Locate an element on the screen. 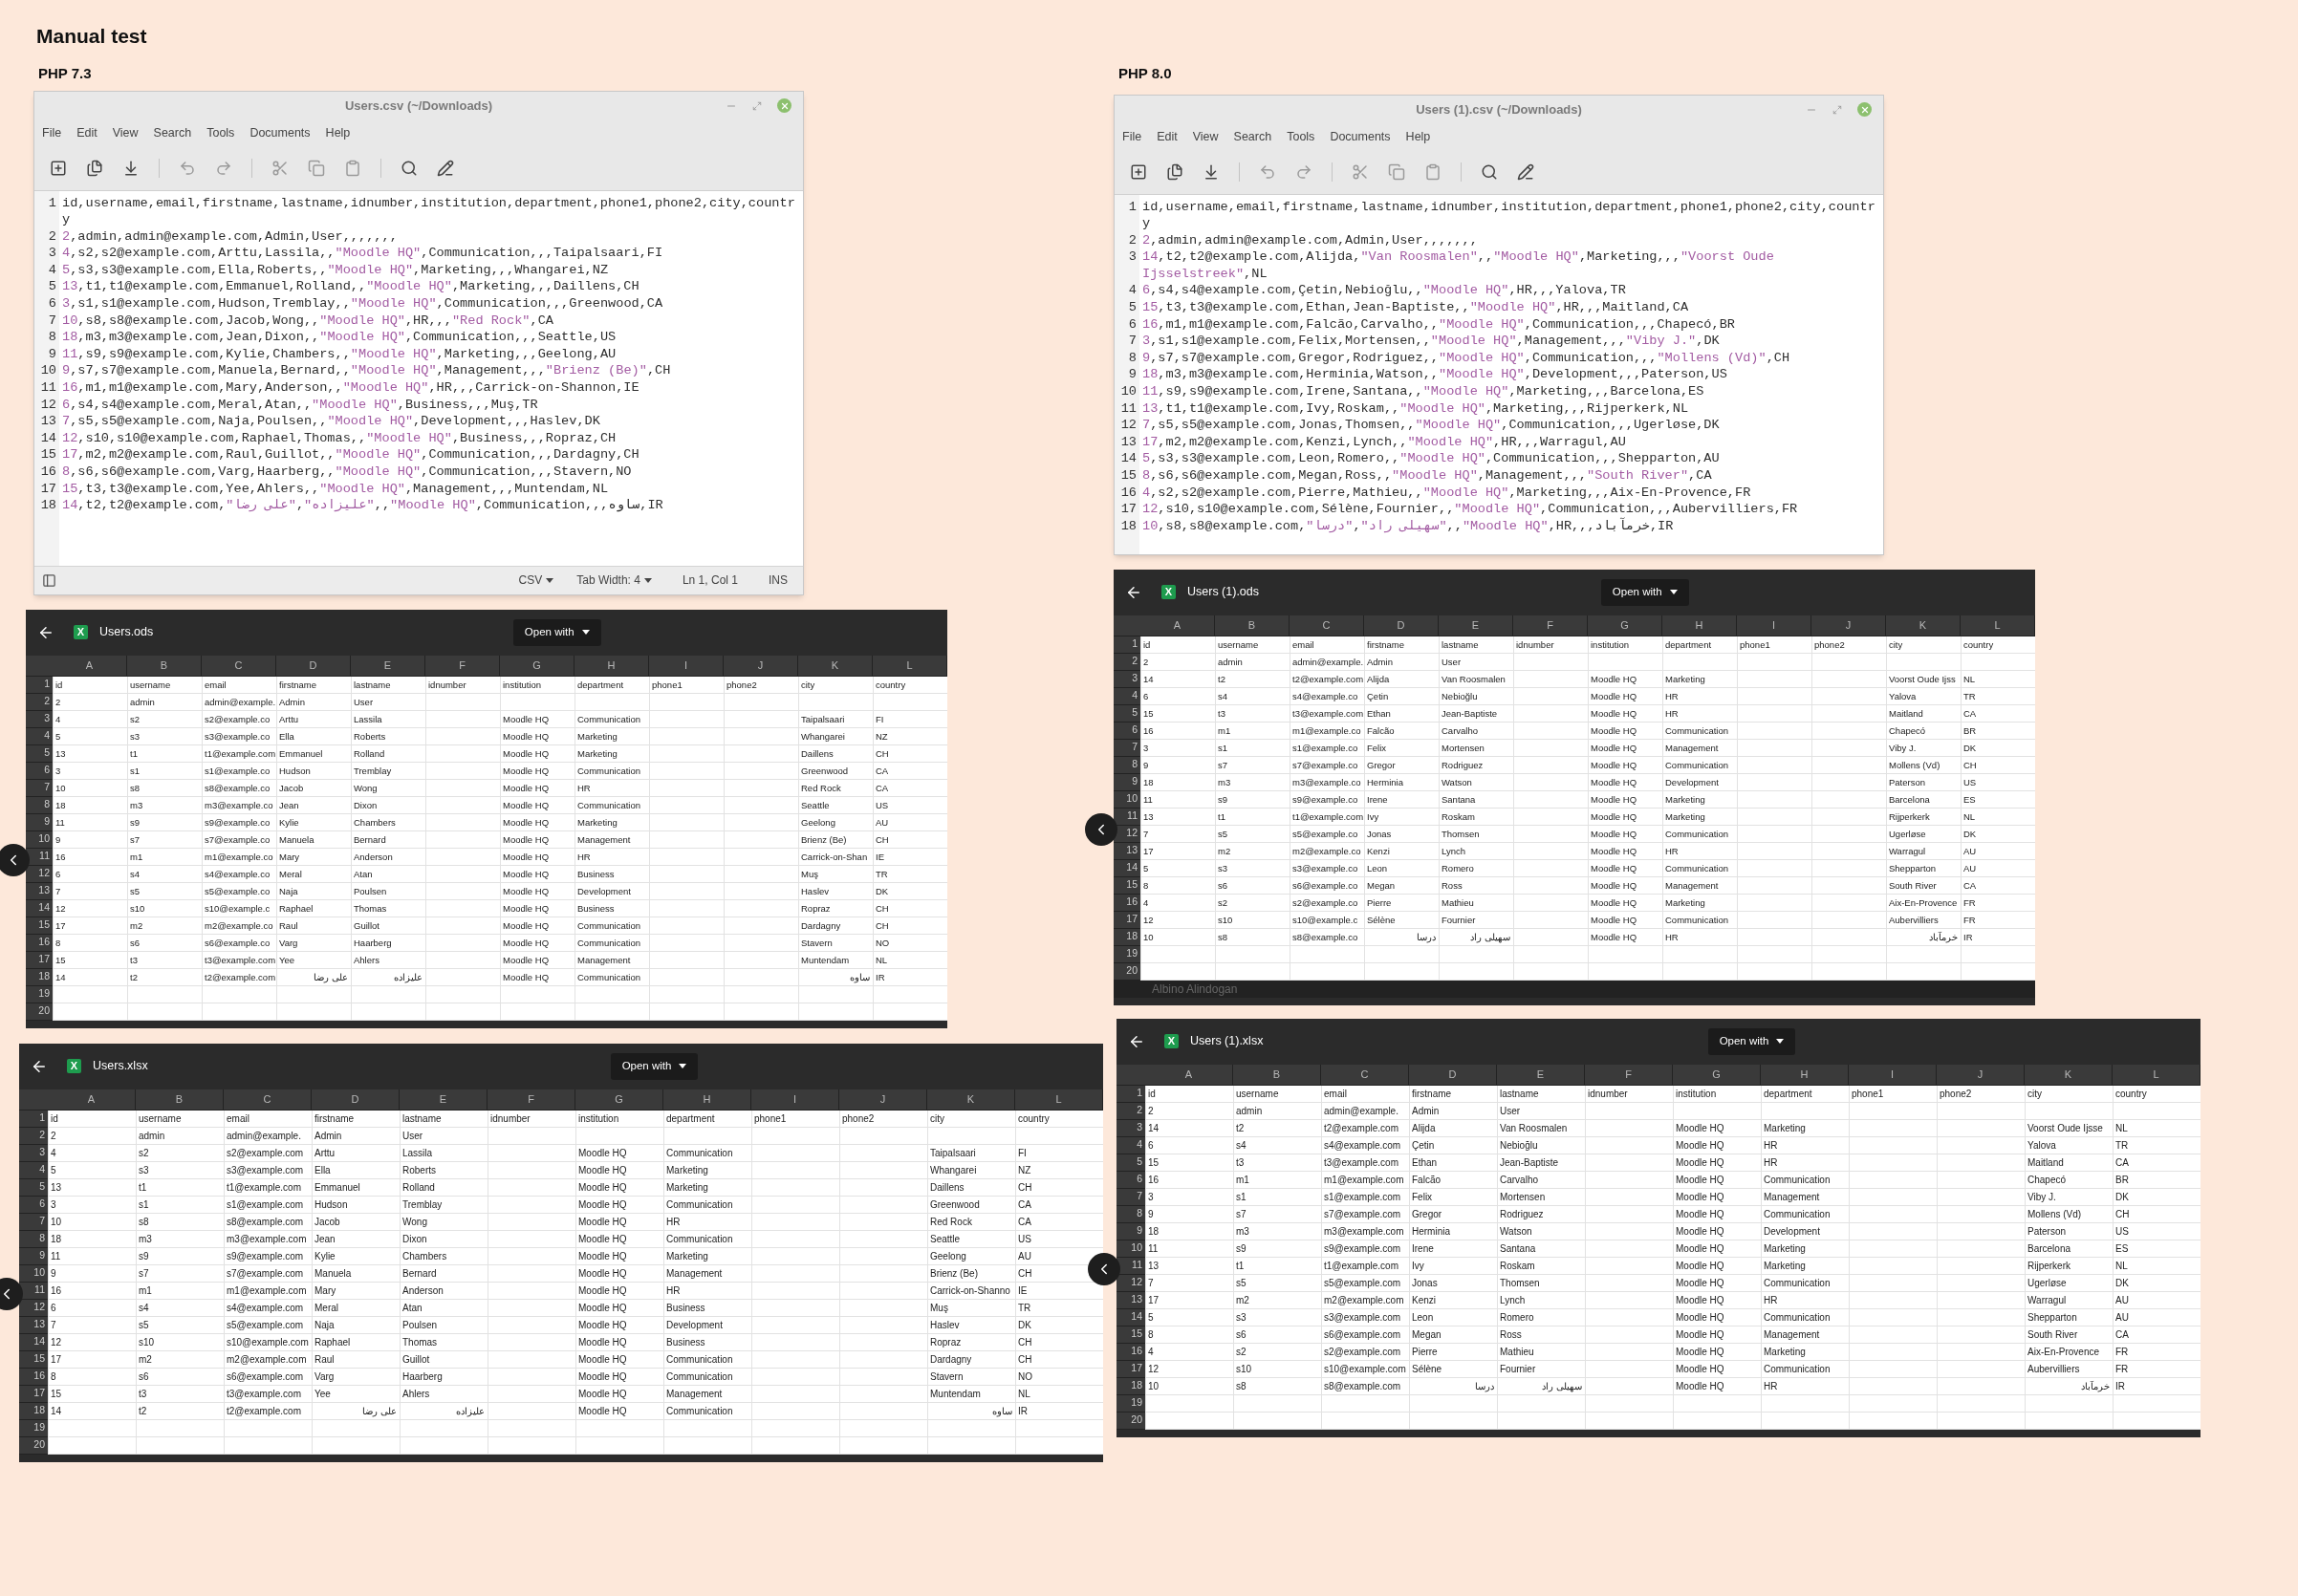  table-cell-text: Chapecó is located at coordinates (1908, 731).